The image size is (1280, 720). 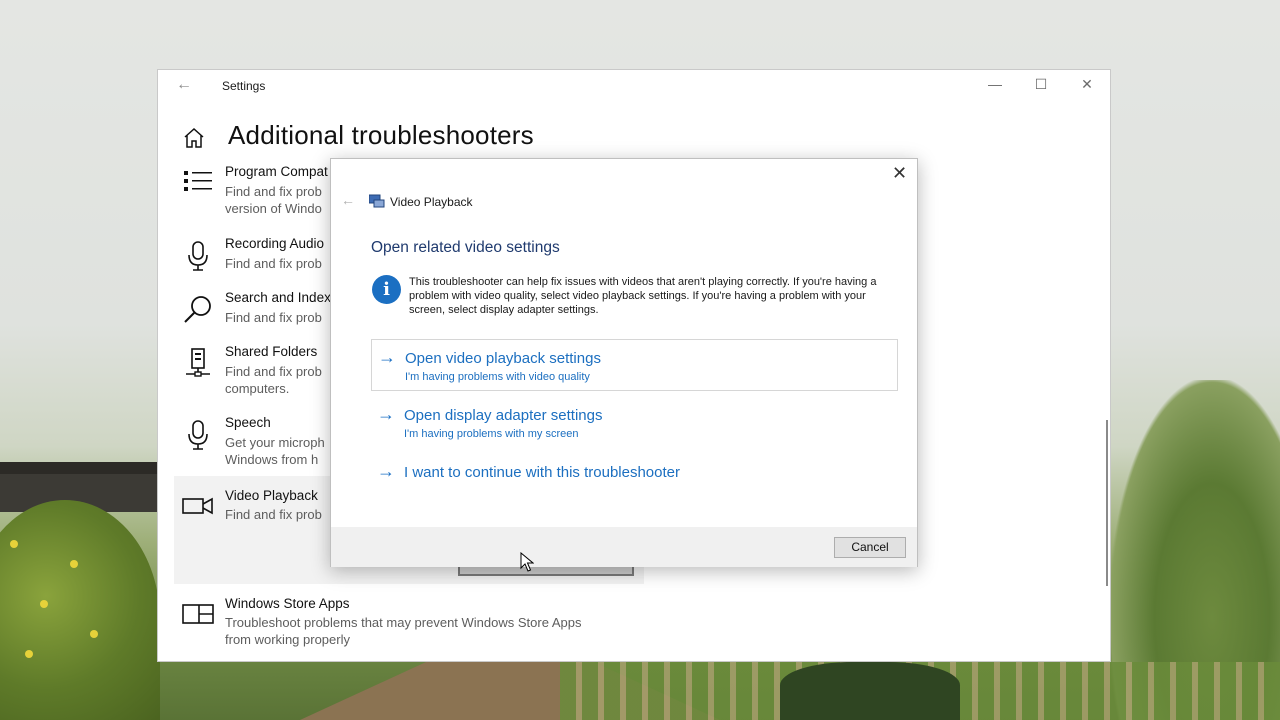 What do you see at coordinates (527, 562) in the screenshot?
I see `mouse-cursor-icon` at bounding box center [527, 562].